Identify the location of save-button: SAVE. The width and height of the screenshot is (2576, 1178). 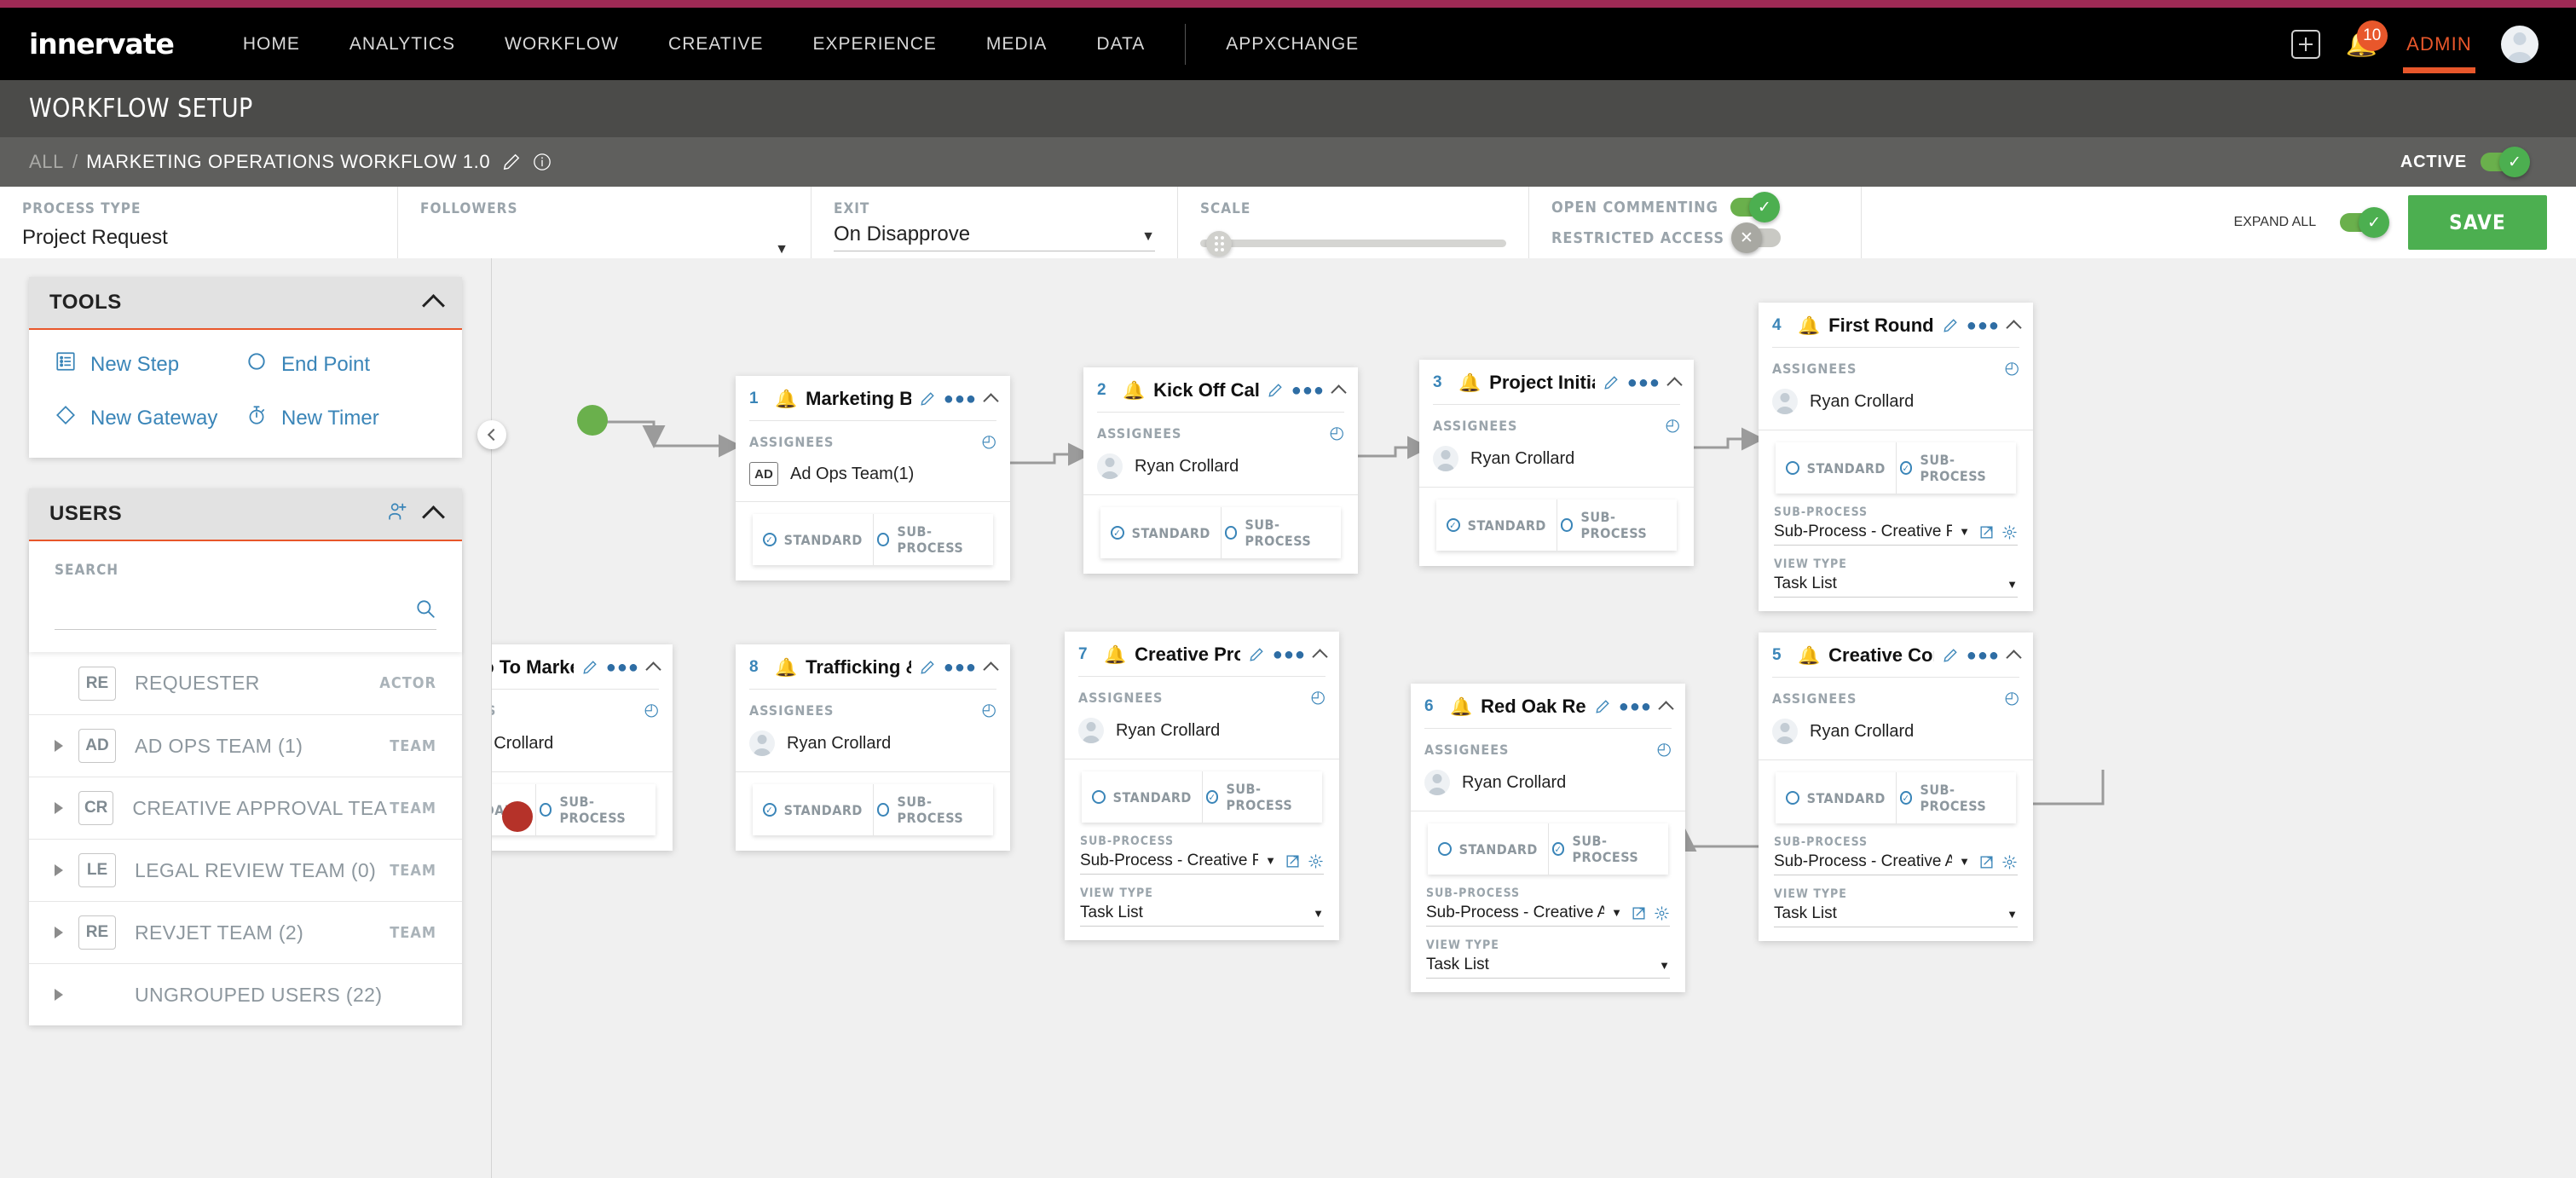
(2477, 222).